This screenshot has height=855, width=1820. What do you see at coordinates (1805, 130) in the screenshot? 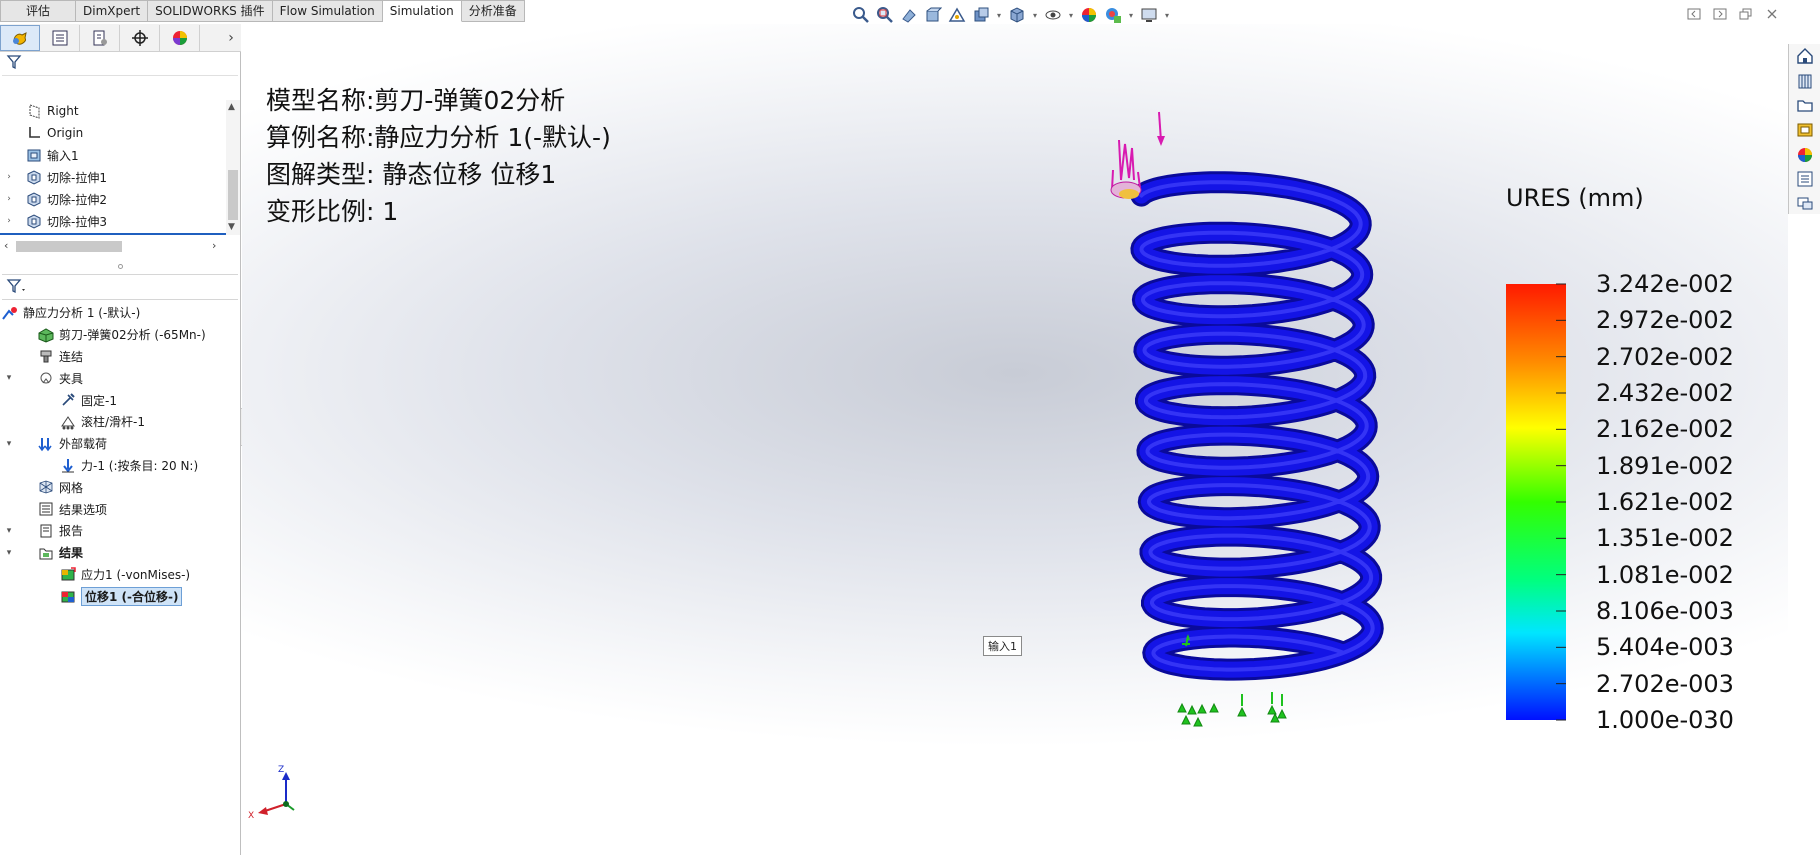
I see `view-palette-icon` at bounding box center [1805, 130].